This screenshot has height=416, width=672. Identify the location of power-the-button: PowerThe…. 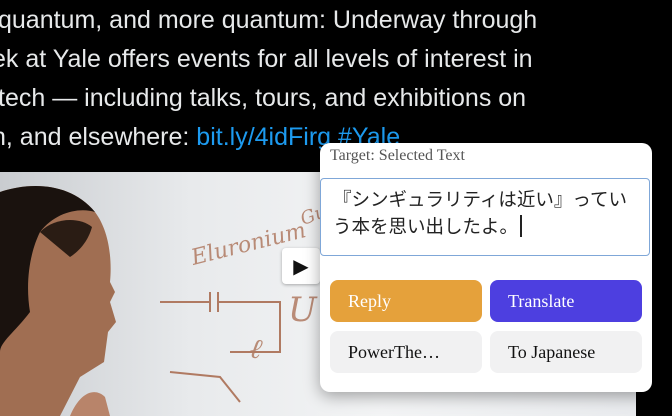
(406, 352).